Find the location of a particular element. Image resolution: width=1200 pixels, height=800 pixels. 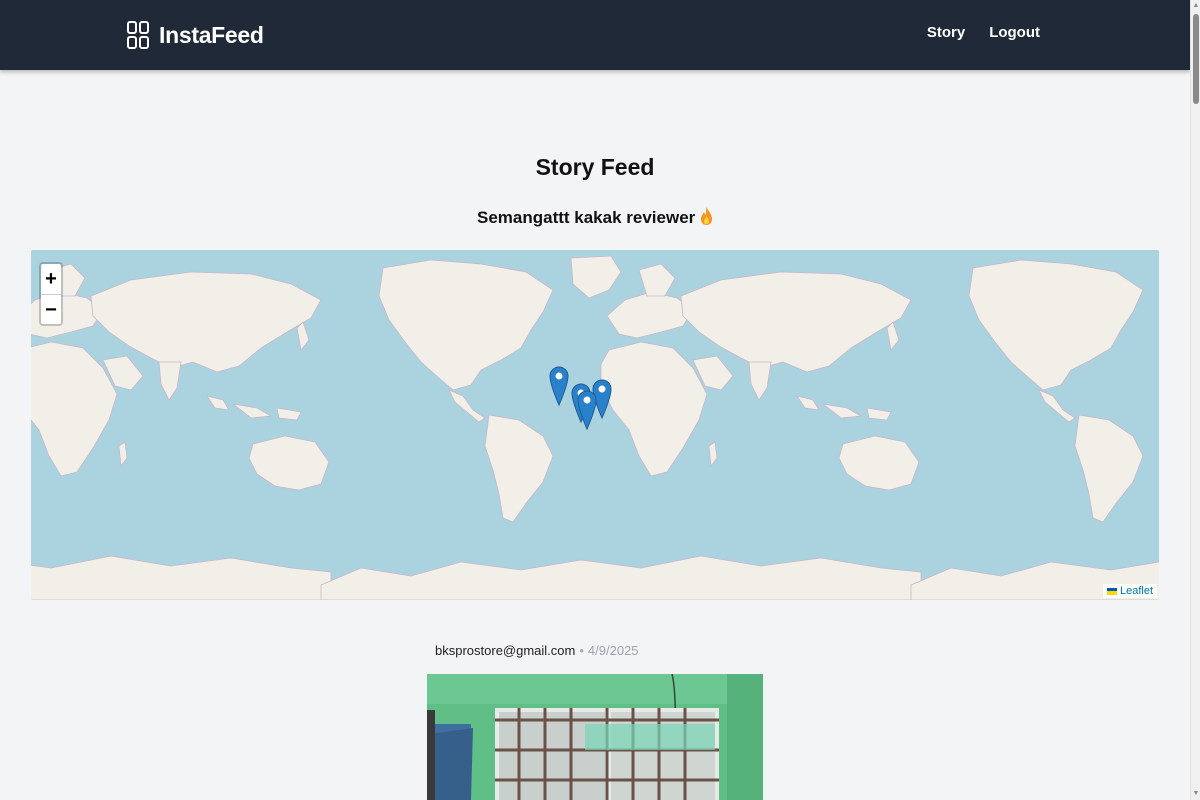

brand: InstaFeed is located at coordinates (195, 35).